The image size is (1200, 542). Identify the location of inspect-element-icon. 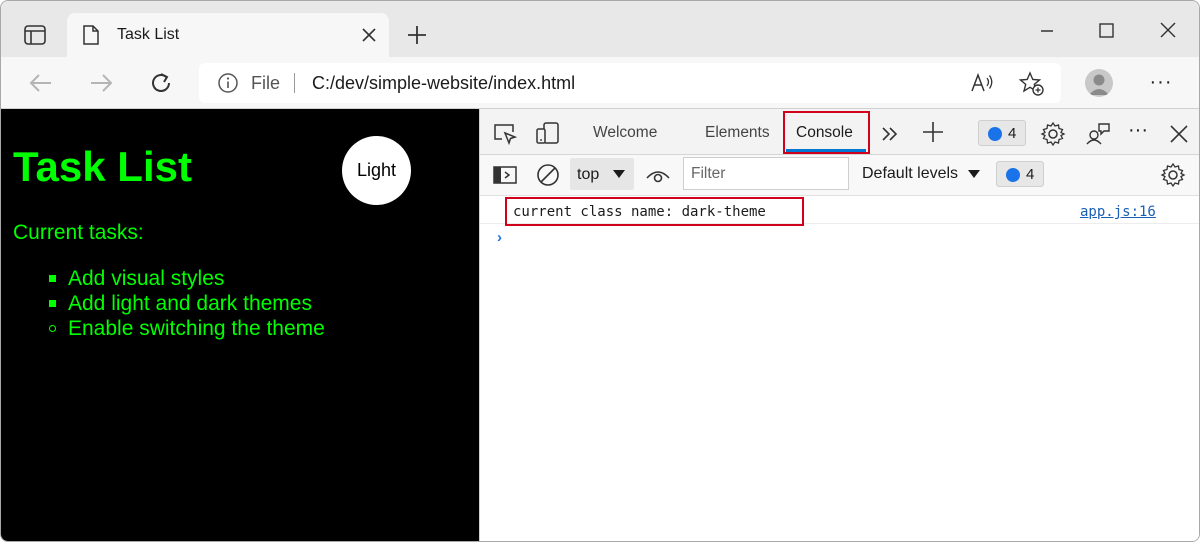
(505, 134).